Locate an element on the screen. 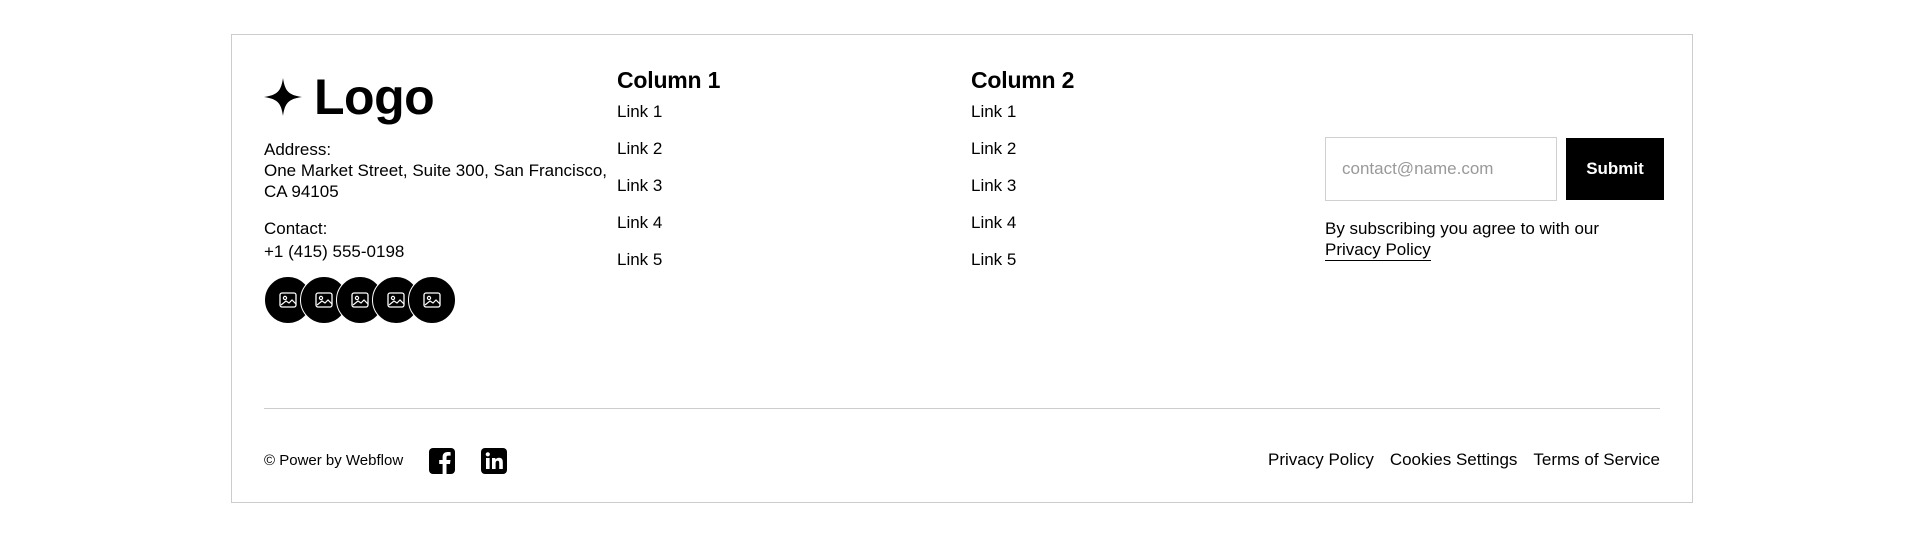 The image size is (1920, 552). newsletter-row: Submit is located at coordinates (1494, 169).